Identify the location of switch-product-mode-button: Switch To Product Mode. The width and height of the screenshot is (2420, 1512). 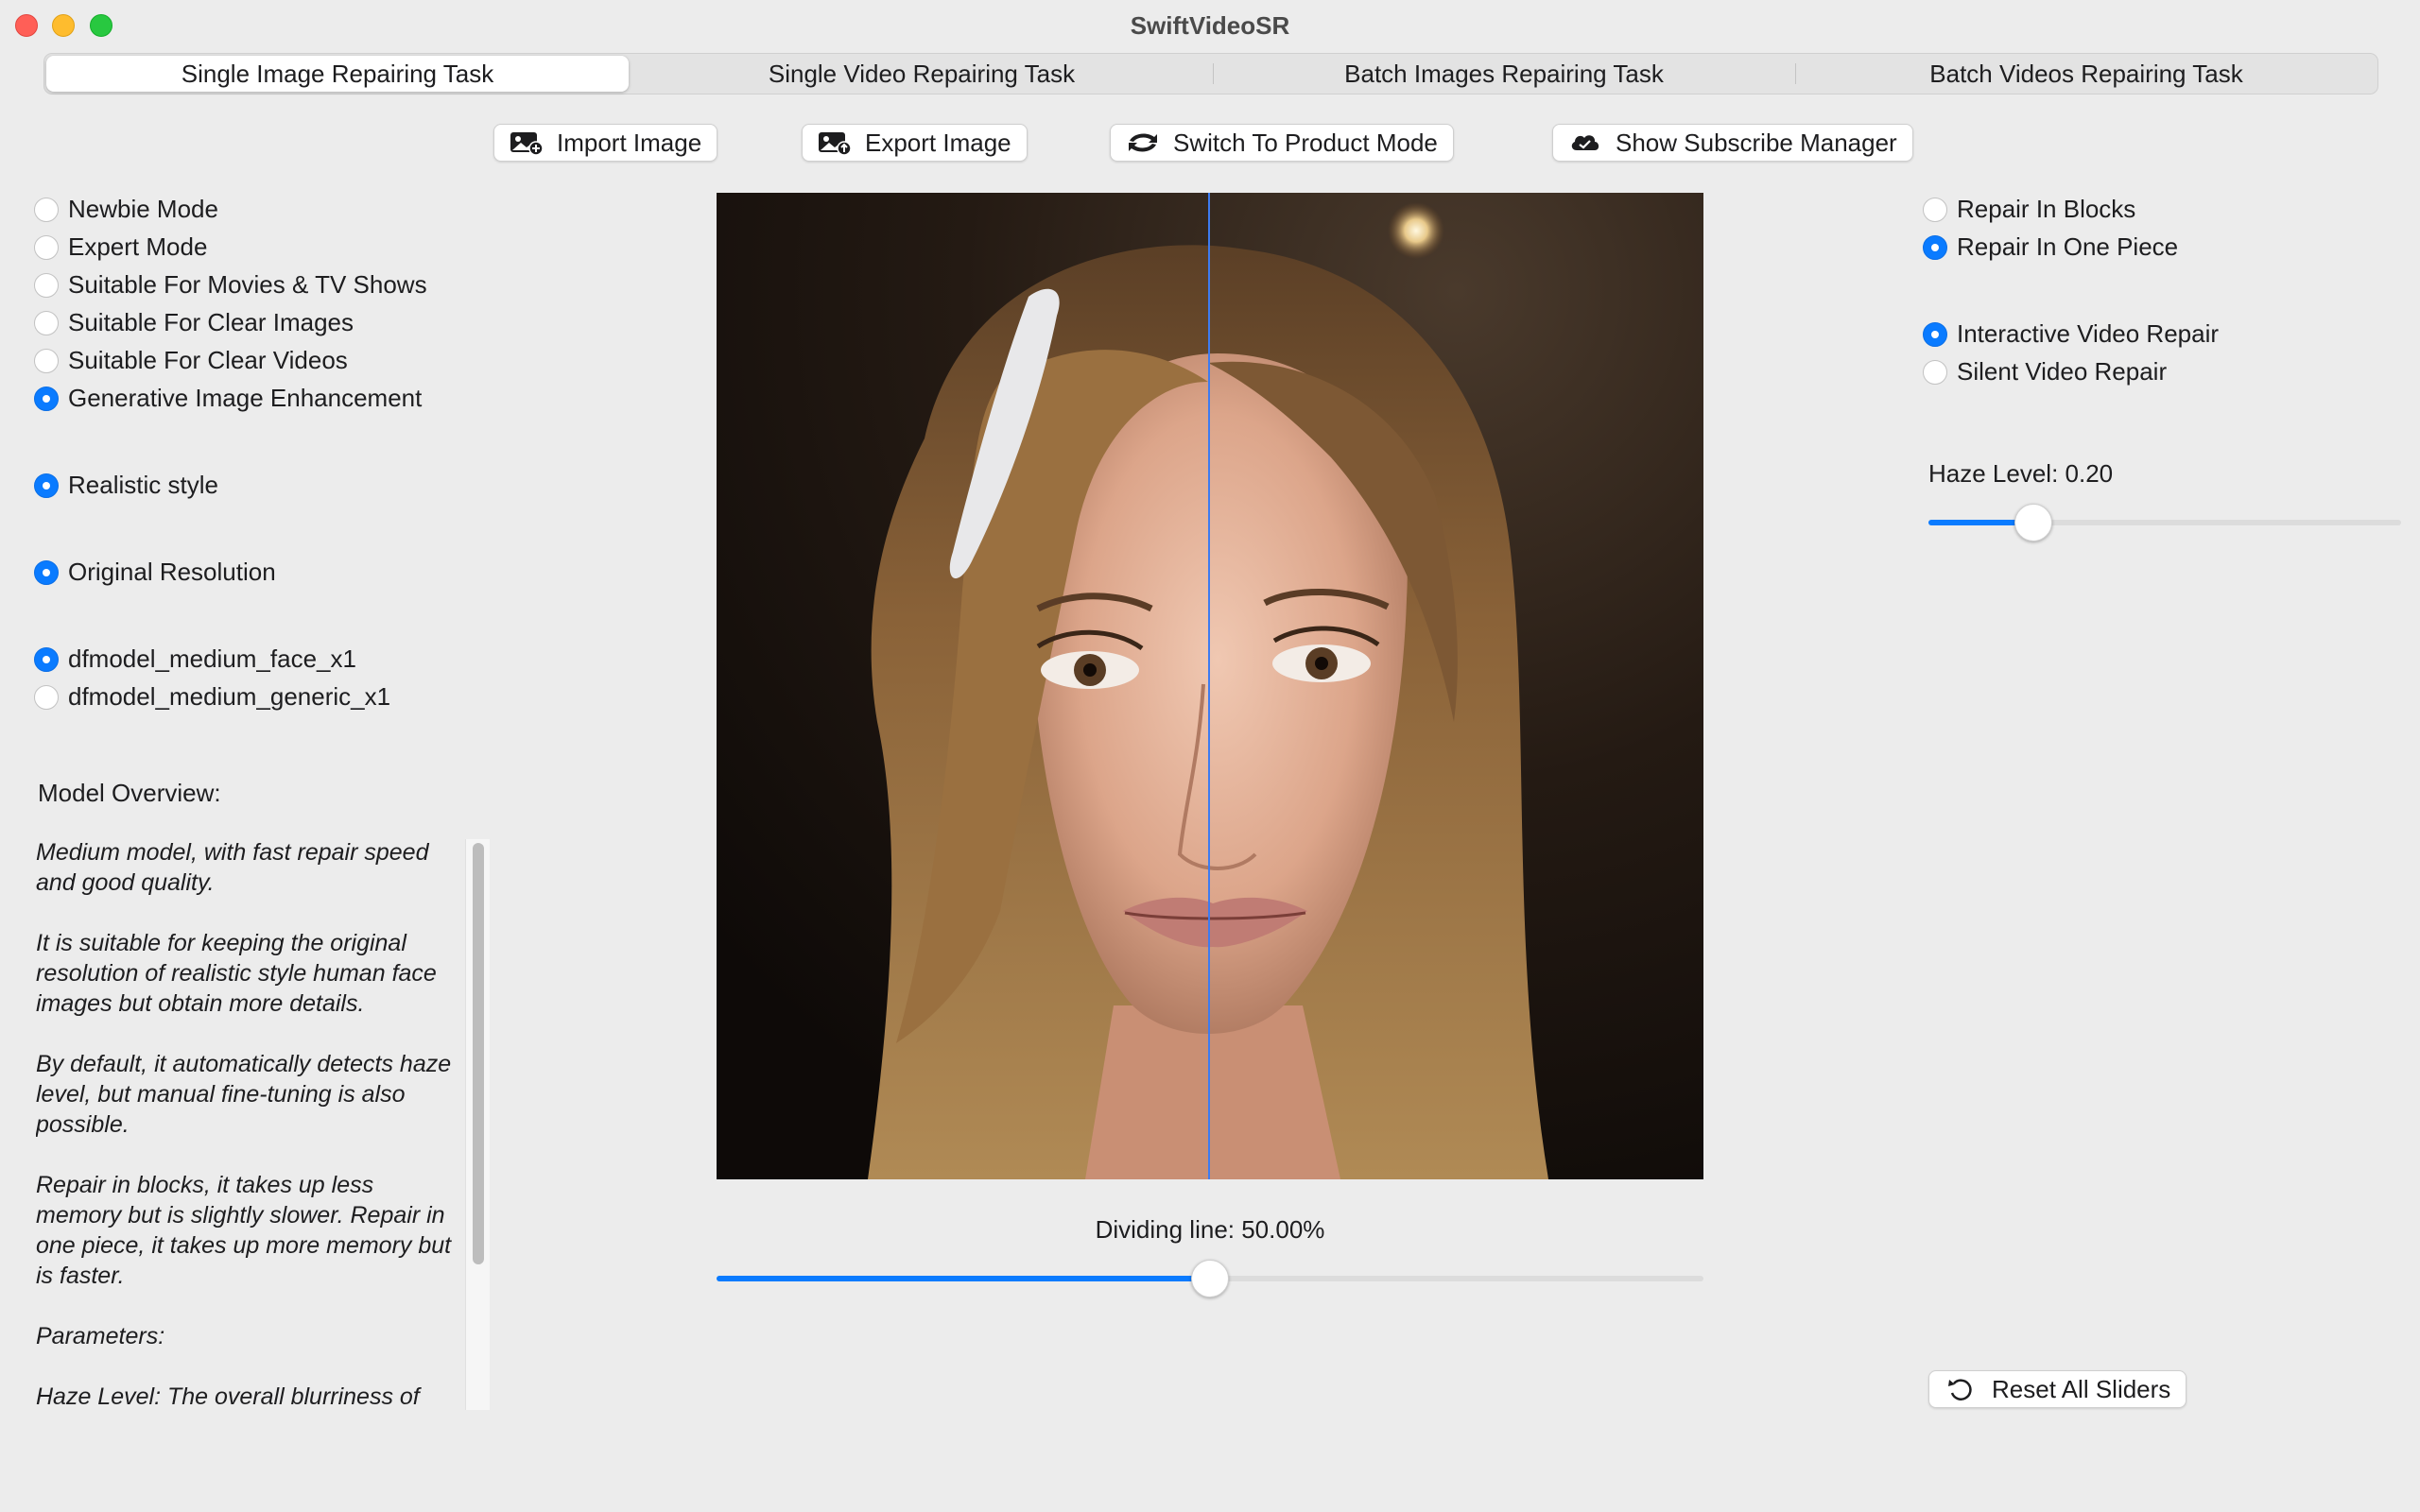
(1282, 143).